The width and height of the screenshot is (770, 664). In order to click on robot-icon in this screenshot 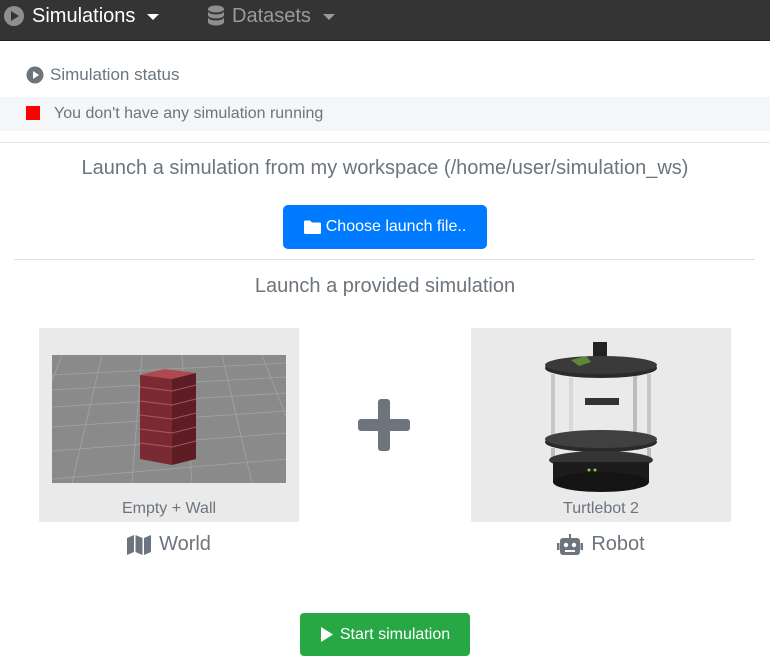, I will do `click(570, 544)`.